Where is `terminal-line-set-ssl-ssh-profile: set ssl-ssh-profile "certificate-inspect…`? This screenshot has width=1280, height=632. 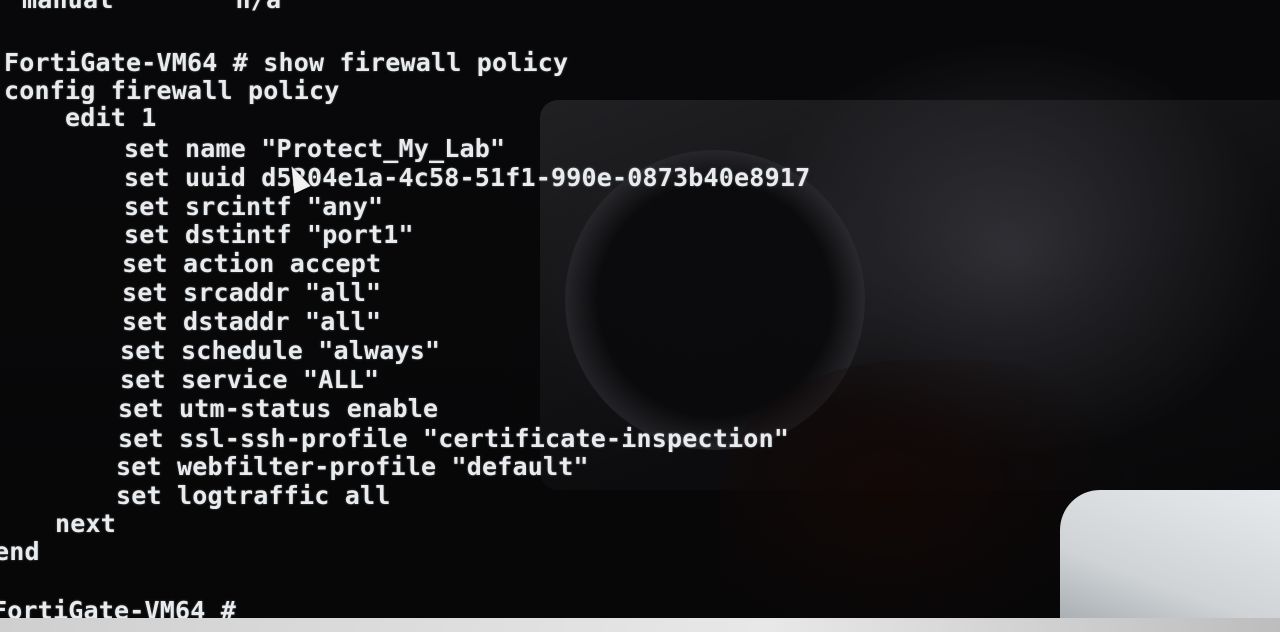
terminal-line-set-ssl-ssh-profile: set ssl-ssh-profile "certificate-inspect… is located at coordinates (395, 438).